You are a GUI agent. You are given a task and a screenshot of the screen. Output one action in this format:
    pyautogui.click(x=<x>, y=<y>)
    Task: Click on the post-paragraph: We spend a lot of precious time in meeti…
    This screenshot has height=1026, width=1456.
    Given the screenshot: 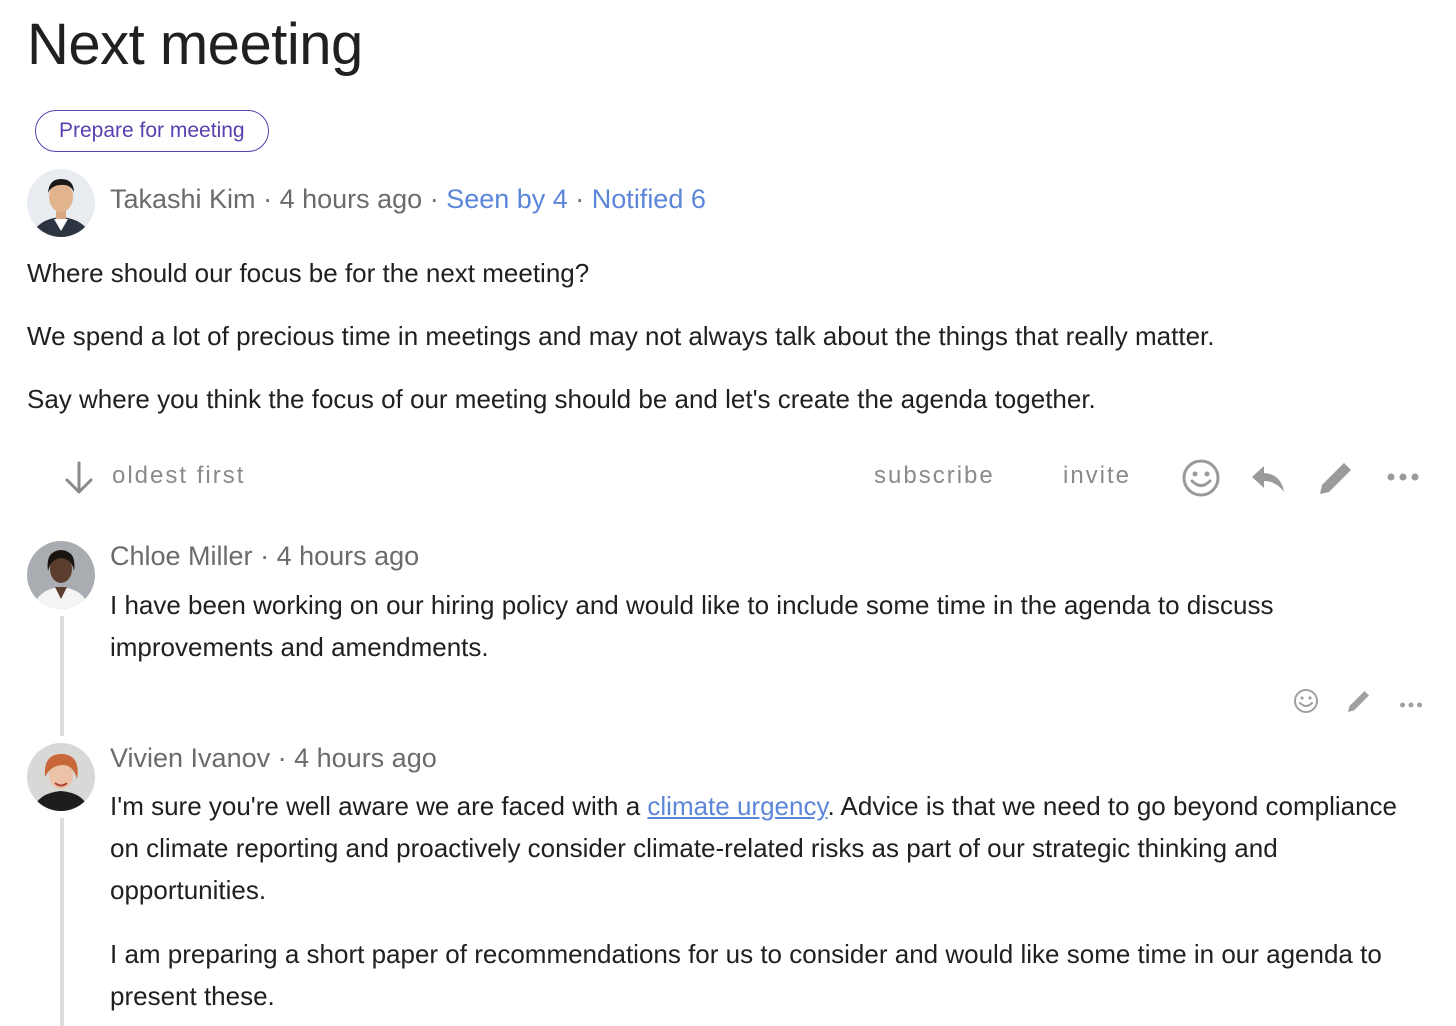 What is the action you would take?
    pyautogui.click(x=621, y=336)
    